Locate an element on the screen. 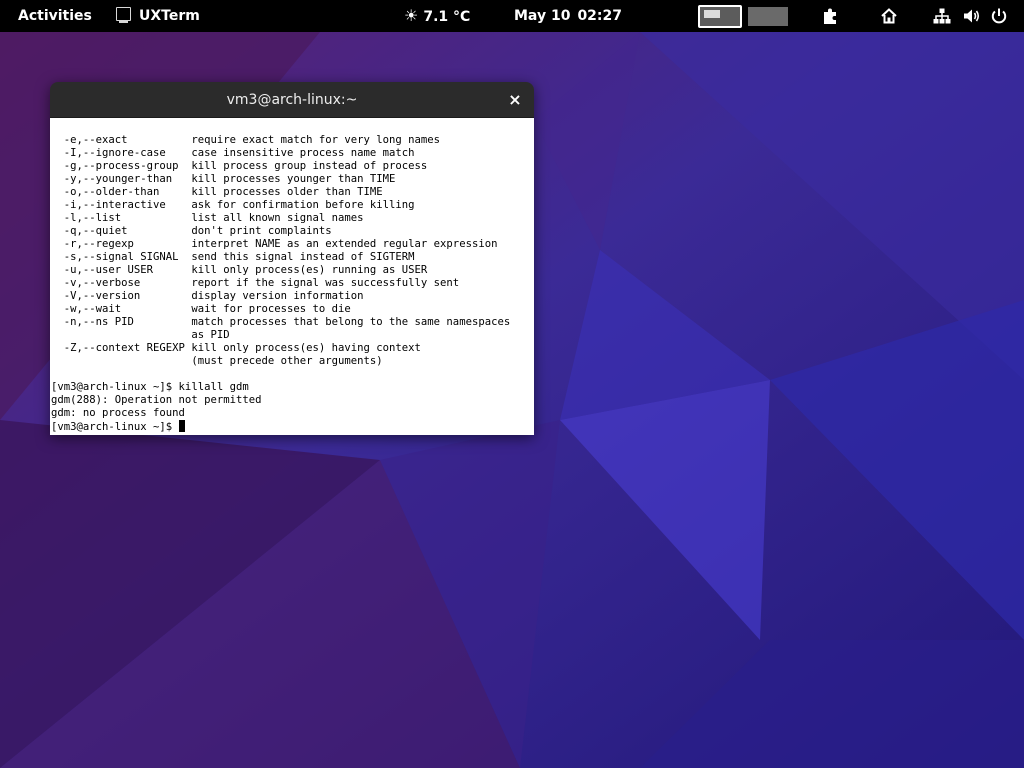  terminal-line: gdm(288): Operation not permitted is located at coordinates (156, 400).